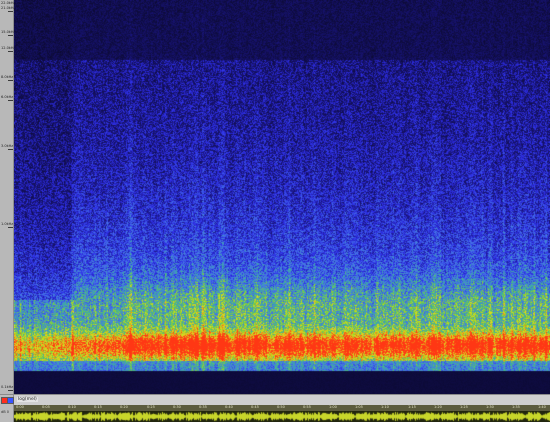 This screenshot has height=422, width=550. Describe the element at coordinates (10, 400) in the screenshot. I see `color-swatch-low` at that location.